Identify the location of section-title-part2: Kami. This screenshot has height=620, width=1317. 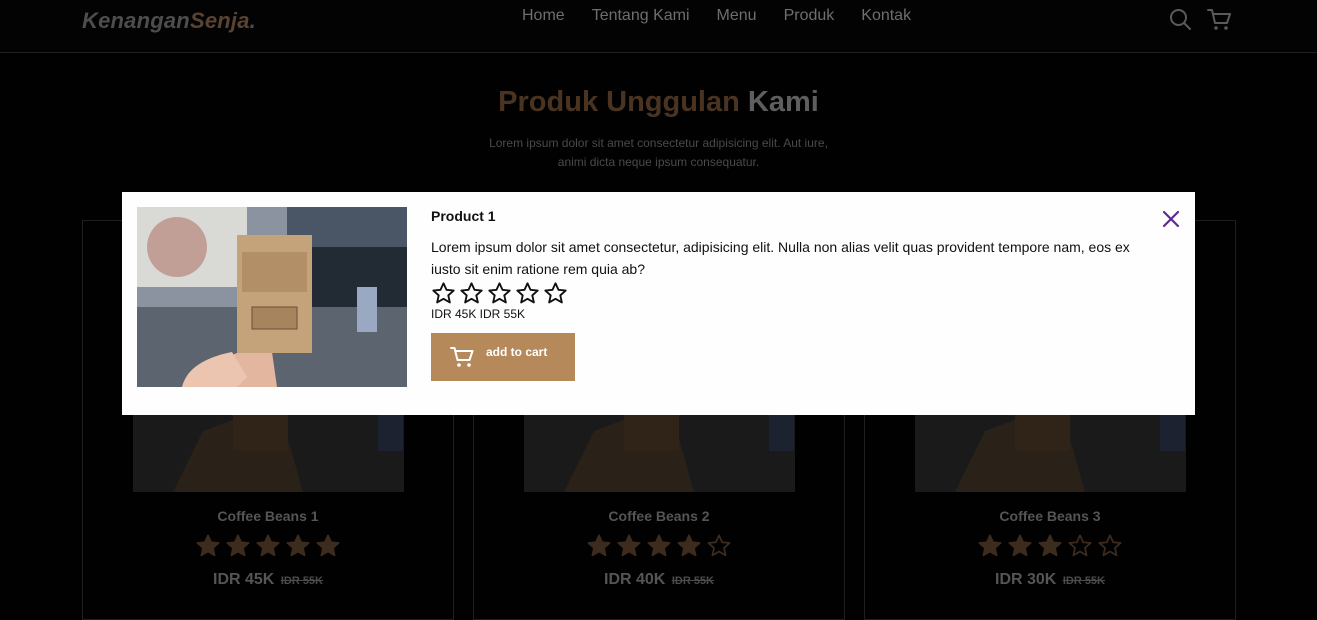
(783, 102).